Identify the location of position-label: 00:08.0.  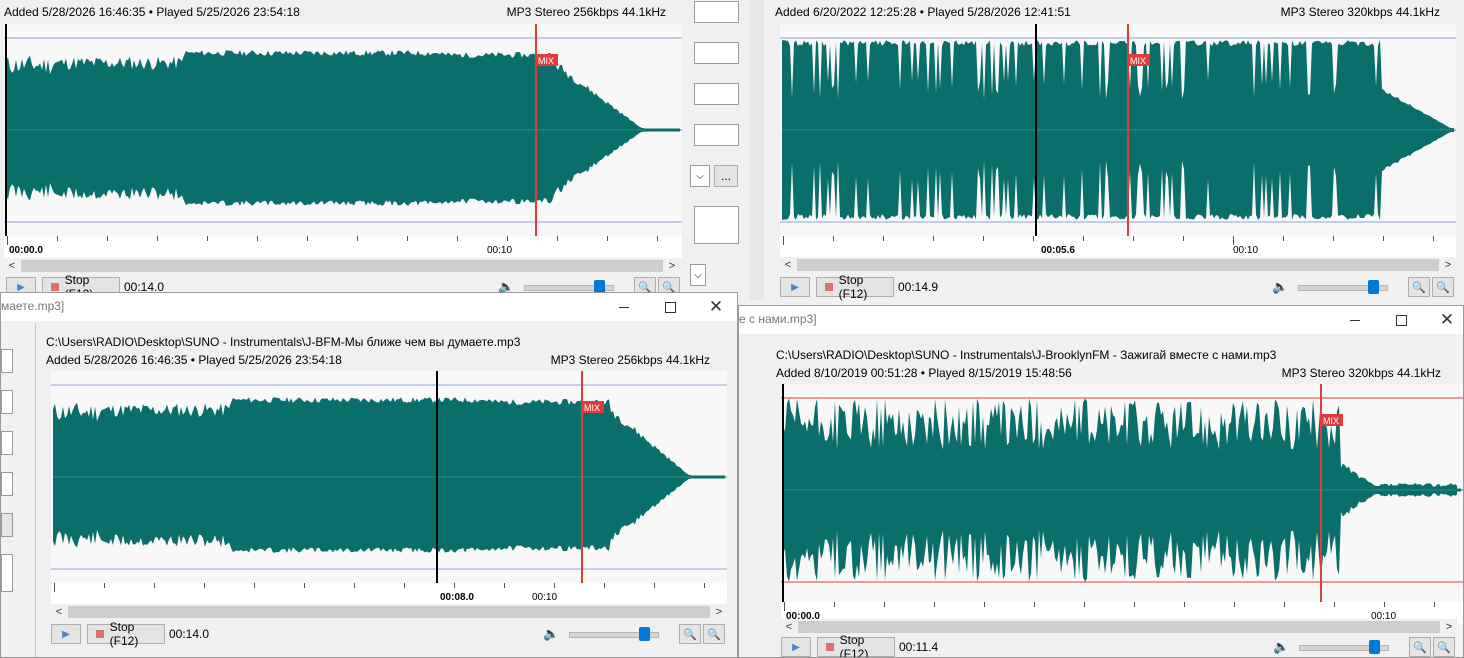
(457, 597).